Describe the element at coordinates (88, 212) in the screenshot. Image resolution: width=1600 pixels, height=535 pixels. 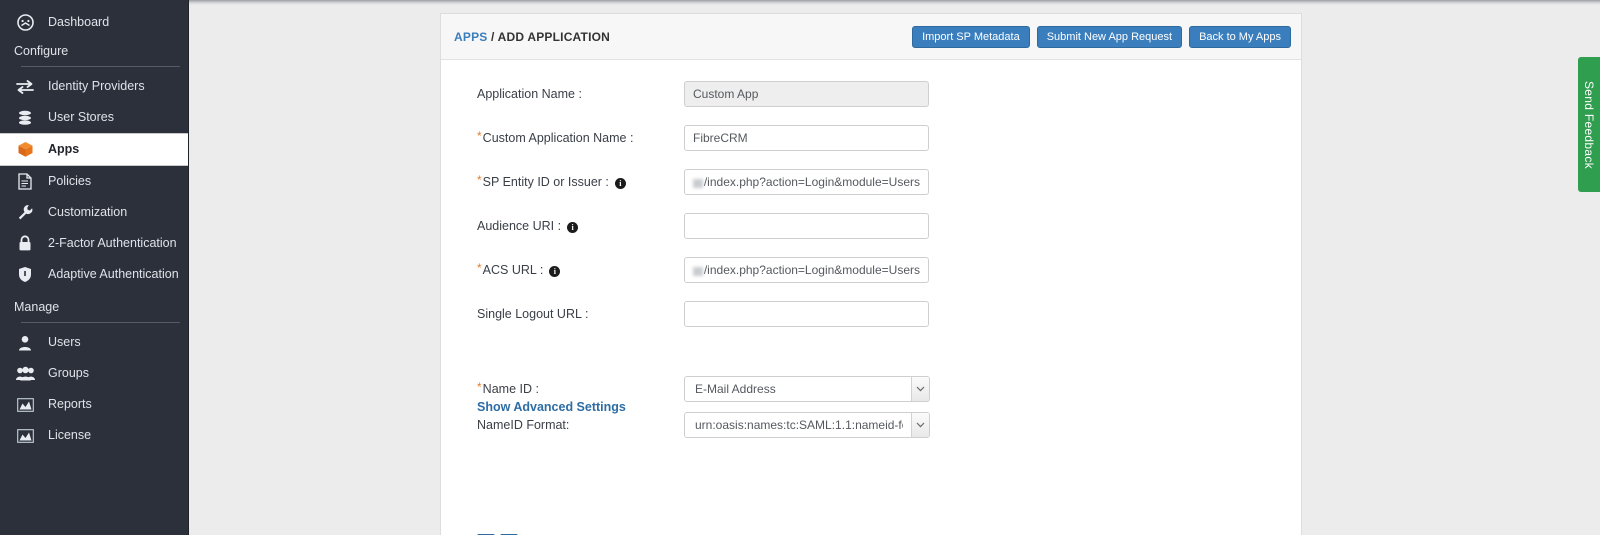
I see `sidebar-item-label: Customization` at that location.